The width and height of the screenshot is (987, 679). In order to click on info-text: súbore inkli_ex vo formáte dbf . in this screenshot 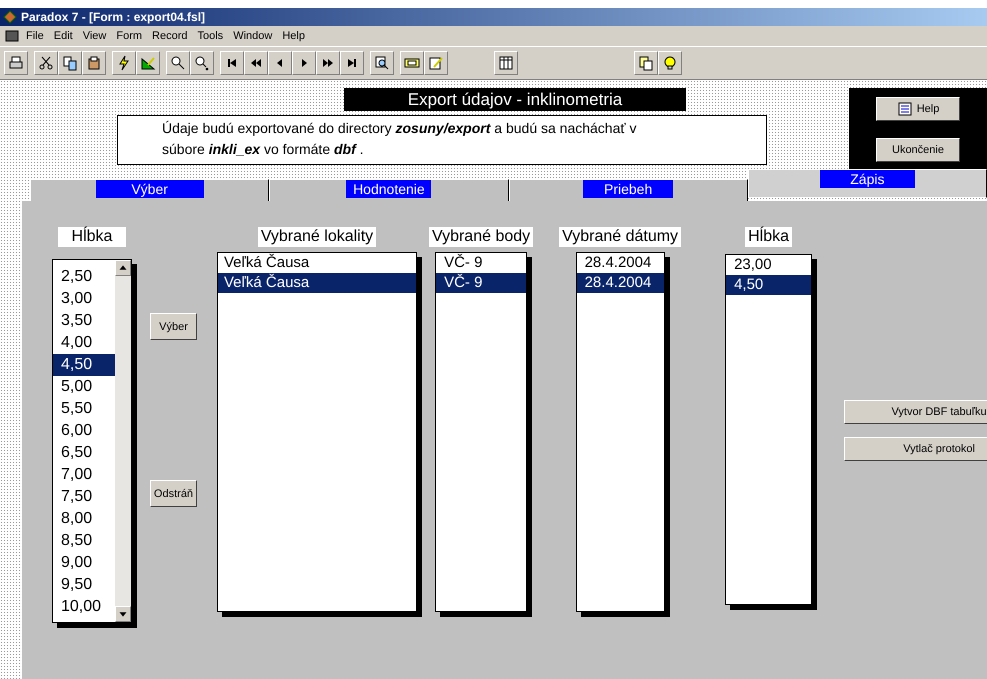, I will do `click(263, 149)`.